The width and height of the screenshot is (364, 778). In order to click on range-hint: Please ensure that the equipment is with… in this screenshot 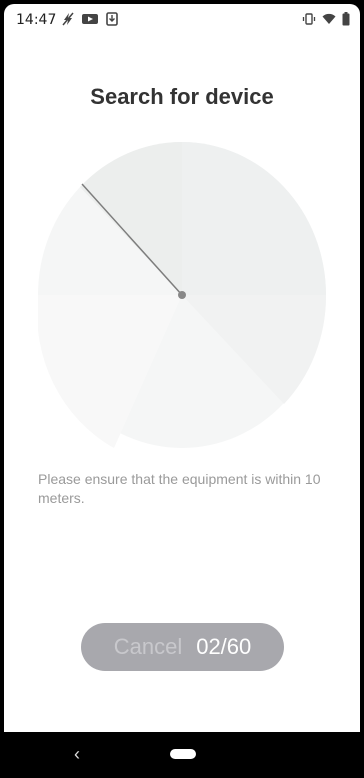, I will do `click(179, 488)`.